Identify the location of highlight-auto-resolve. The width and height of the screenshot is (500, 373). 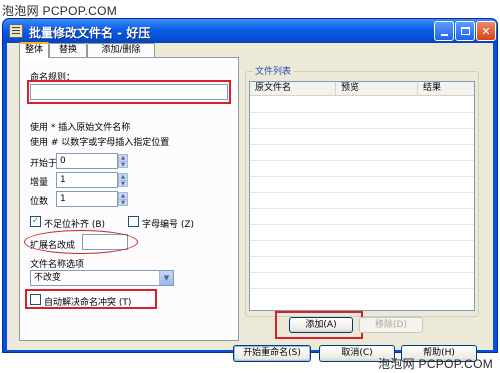
(91, 299).